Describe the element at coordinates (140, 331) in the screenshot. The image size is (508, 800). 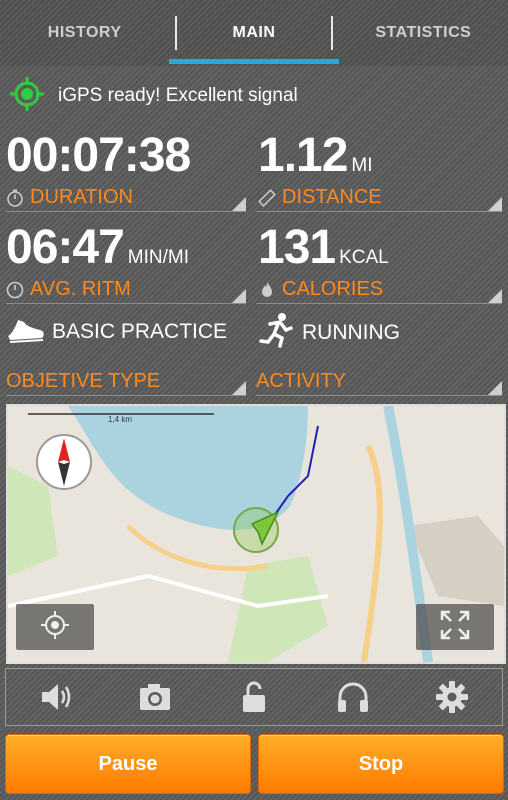
I see `objective-value: BASIC PRACTICE` at that location.